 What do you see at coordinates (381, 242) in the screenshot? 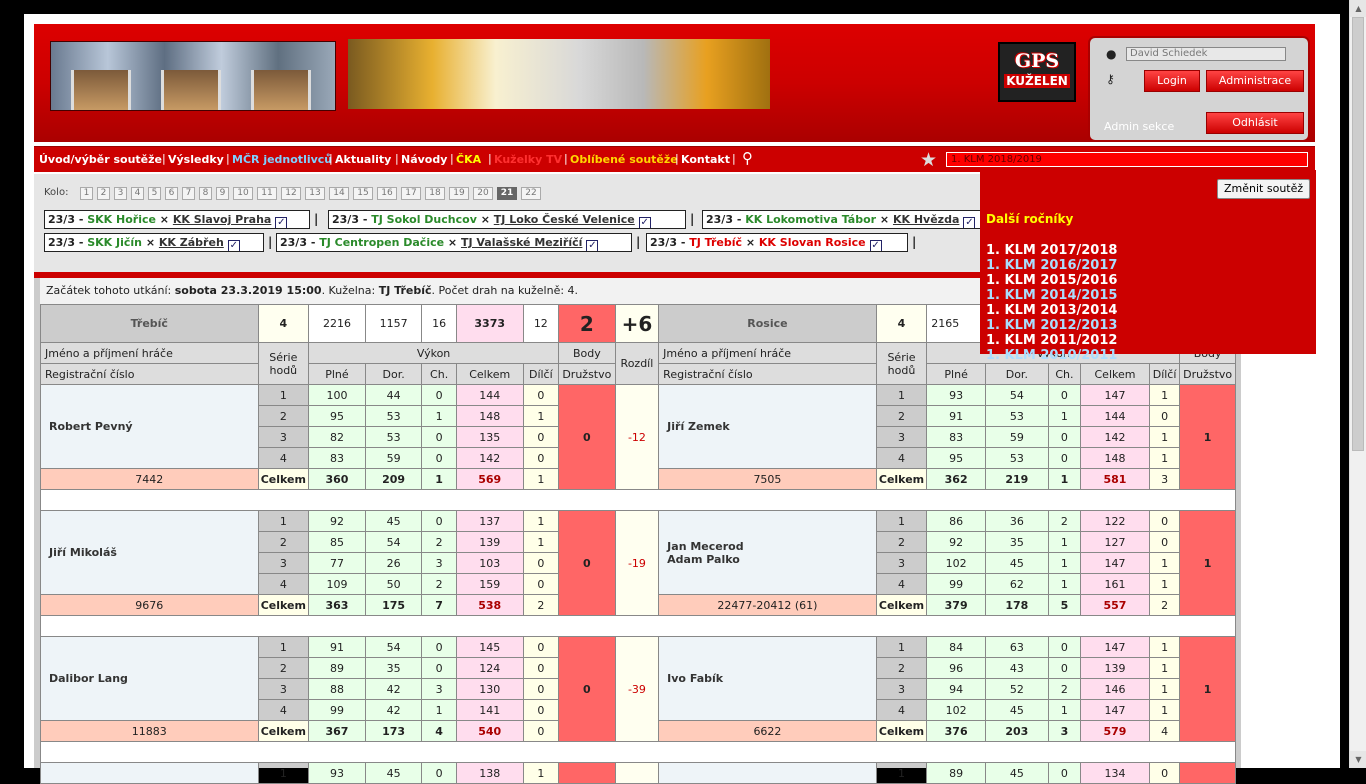
I see `match-home-team: TJ Centropen Dačice` at bounding box center [381, 242].